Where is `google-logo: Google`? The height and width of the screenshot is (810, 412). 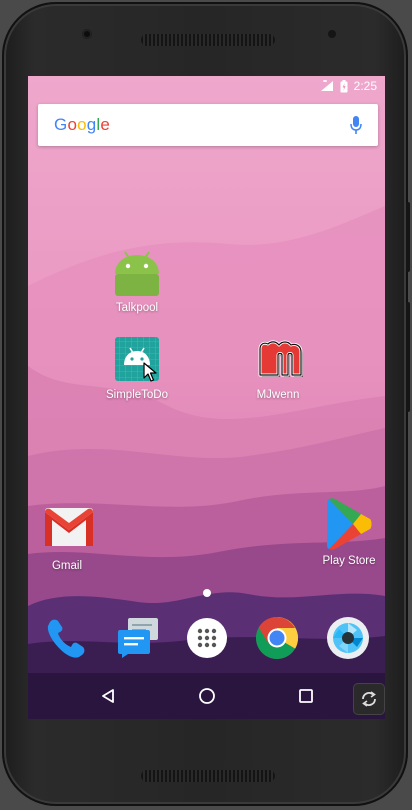 google-logo: Google is located at coordinates (82, 125).